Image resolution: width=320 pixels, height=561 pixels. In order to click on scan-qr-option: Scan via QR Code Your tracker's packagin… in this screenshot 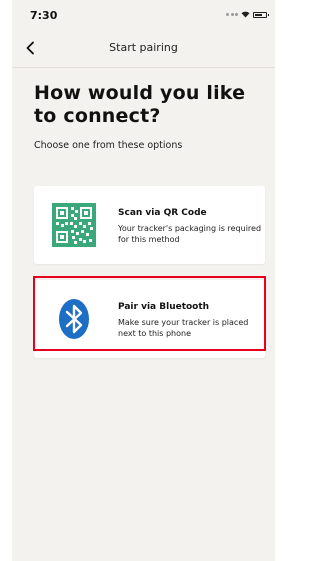, I will do `click(149, 225)`.